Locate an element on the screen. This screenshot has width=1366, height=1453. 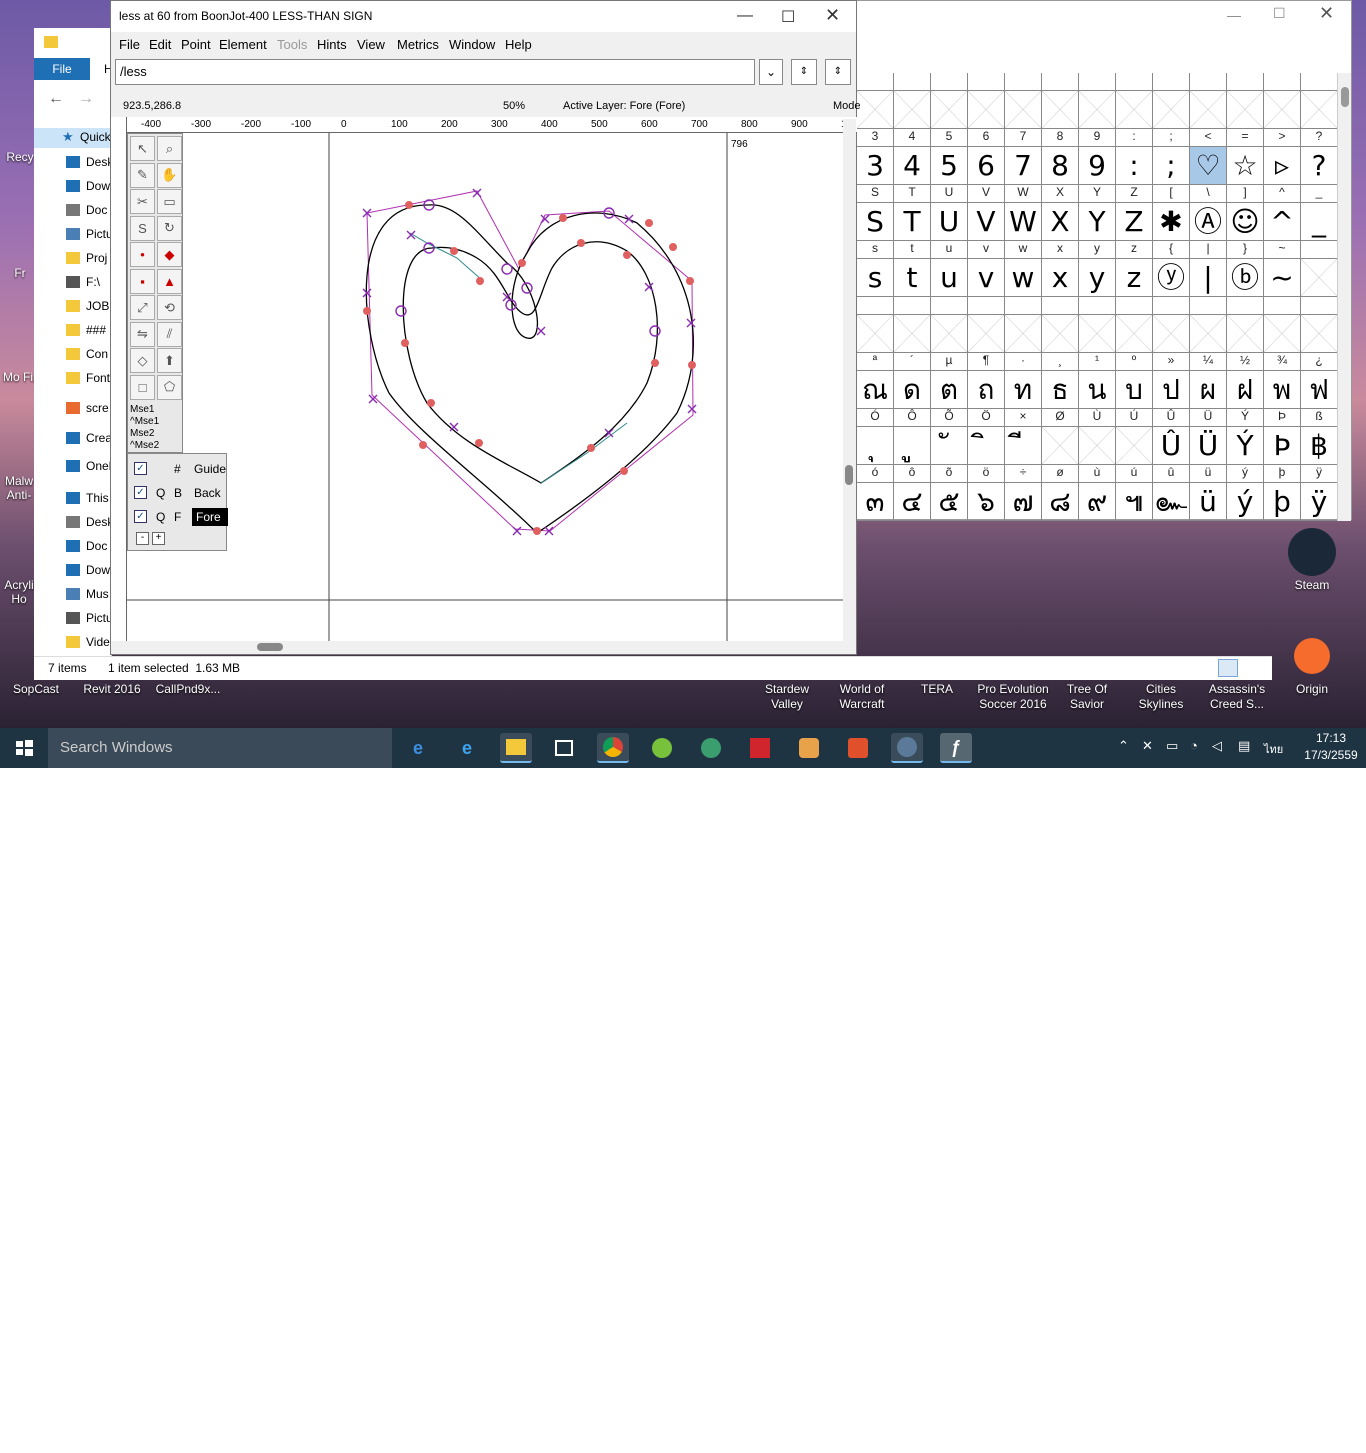
quick-access-row: ★ Quick is located at coordinates (72, 138).